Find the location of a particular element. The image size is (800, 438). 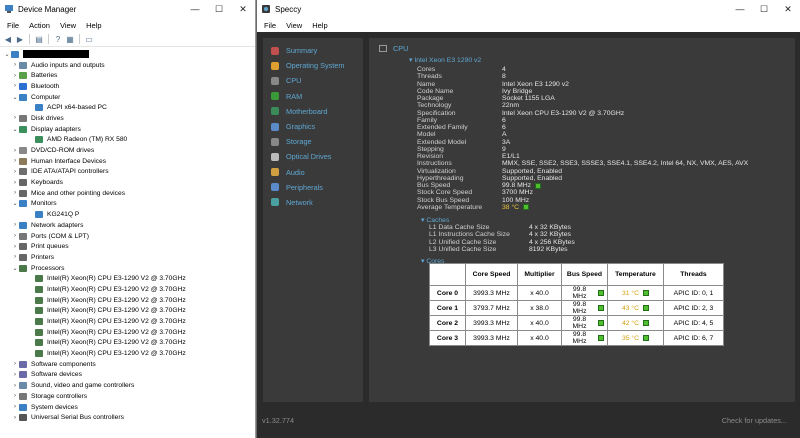

tree-item: › System devices is located at coordinates (127, 407).